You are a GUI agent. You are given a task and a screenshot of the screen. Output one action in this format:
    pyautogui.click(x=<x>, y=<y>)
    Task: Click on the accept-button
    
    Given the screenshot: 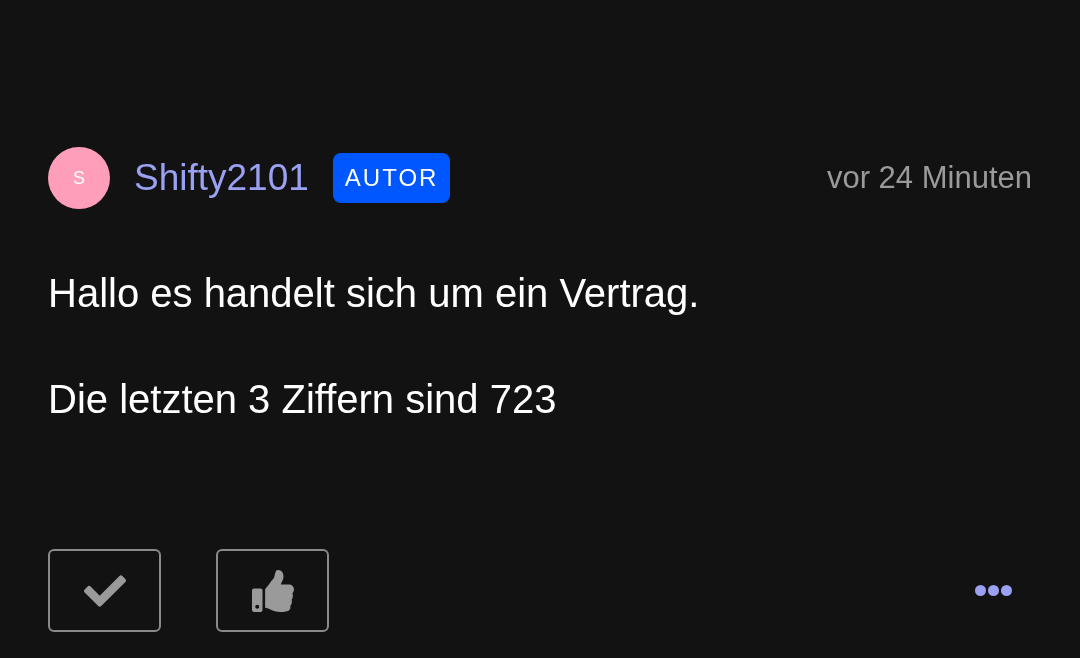 What is the action you would take?
    pyautogui.click(x=104, y=590)
    